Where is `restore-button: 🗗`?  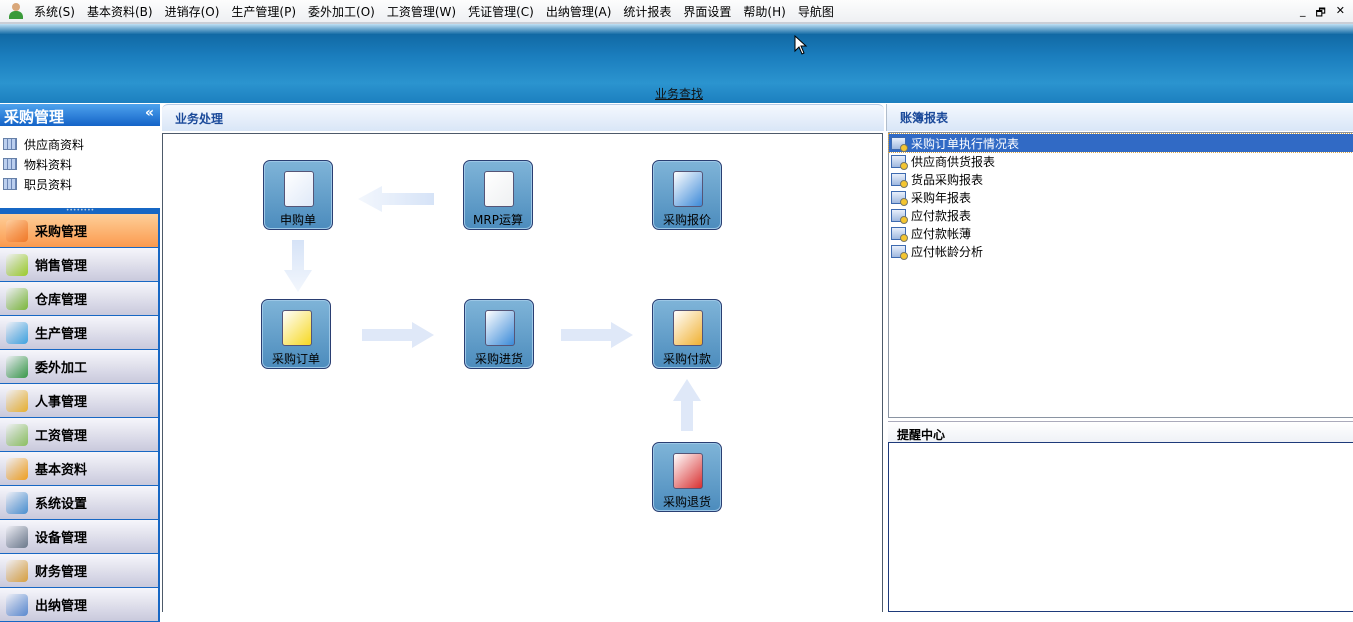 restore-button: 🗗 is located at coordinates (1320, 13).